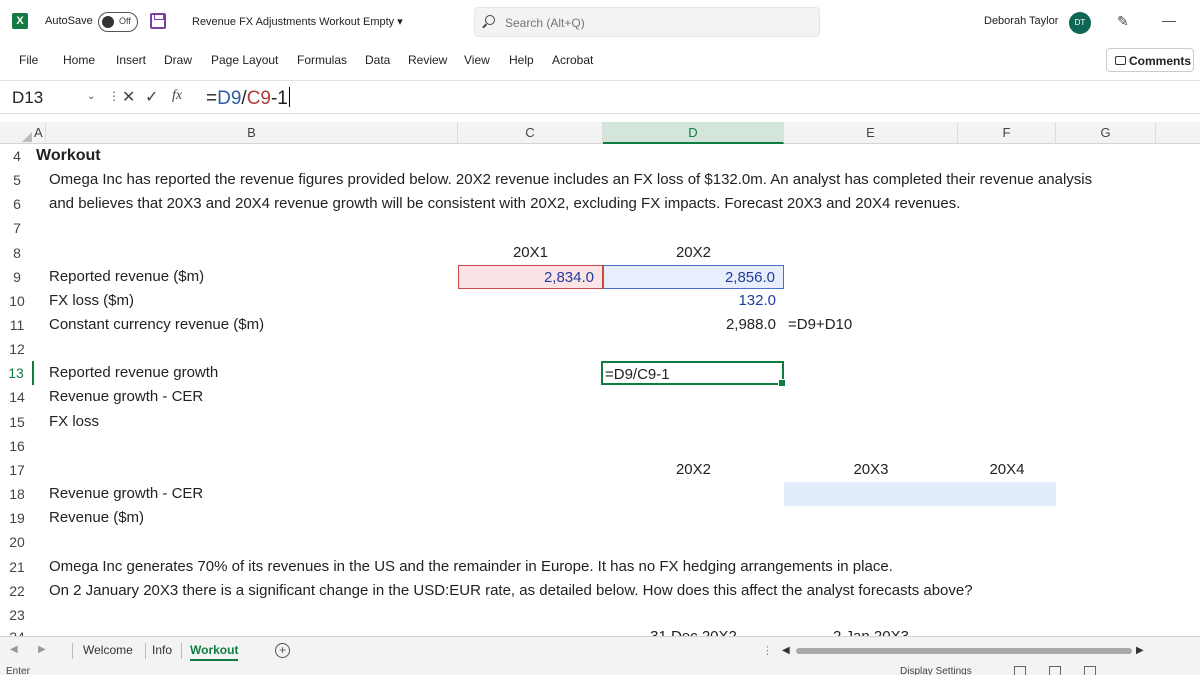 This screenshot has width=1200, height=675. What do you see at coordinates (74, 422) in the screenshot?
I see `cell-b15: FX loss` at bounding box center [74, 422].